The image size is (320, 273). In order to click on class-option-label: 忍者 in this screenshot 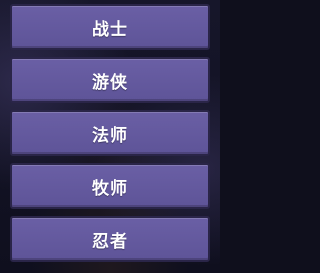, I will do `click(110, 241)`.